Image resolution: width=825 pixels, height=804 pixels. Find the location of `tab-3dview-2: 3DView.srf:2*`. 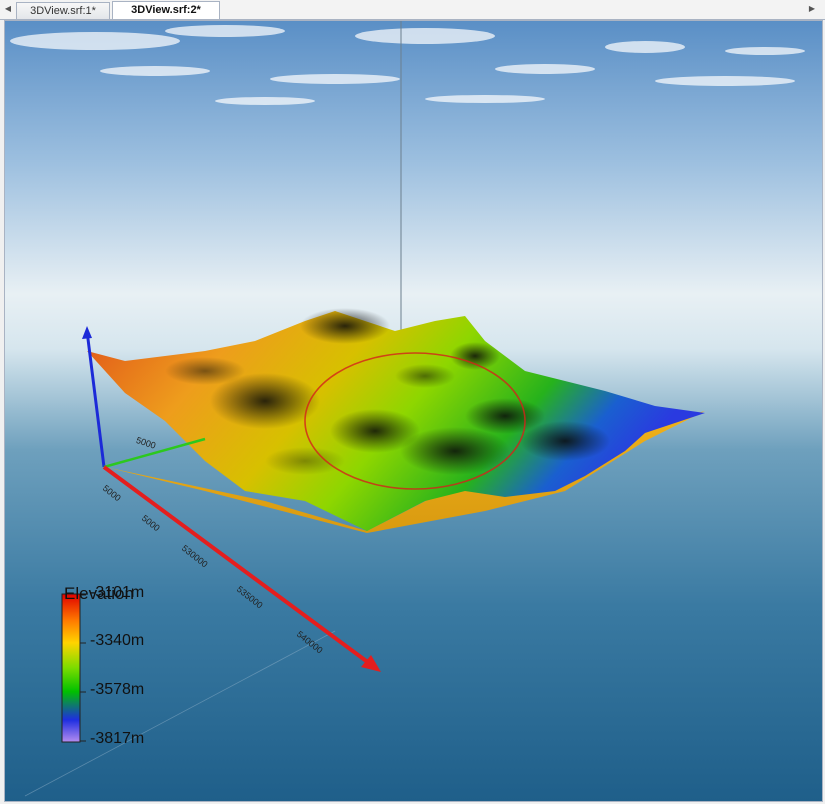

tab-3dview-2: 3DView.srf:2* is located at coordinates (166, 10).